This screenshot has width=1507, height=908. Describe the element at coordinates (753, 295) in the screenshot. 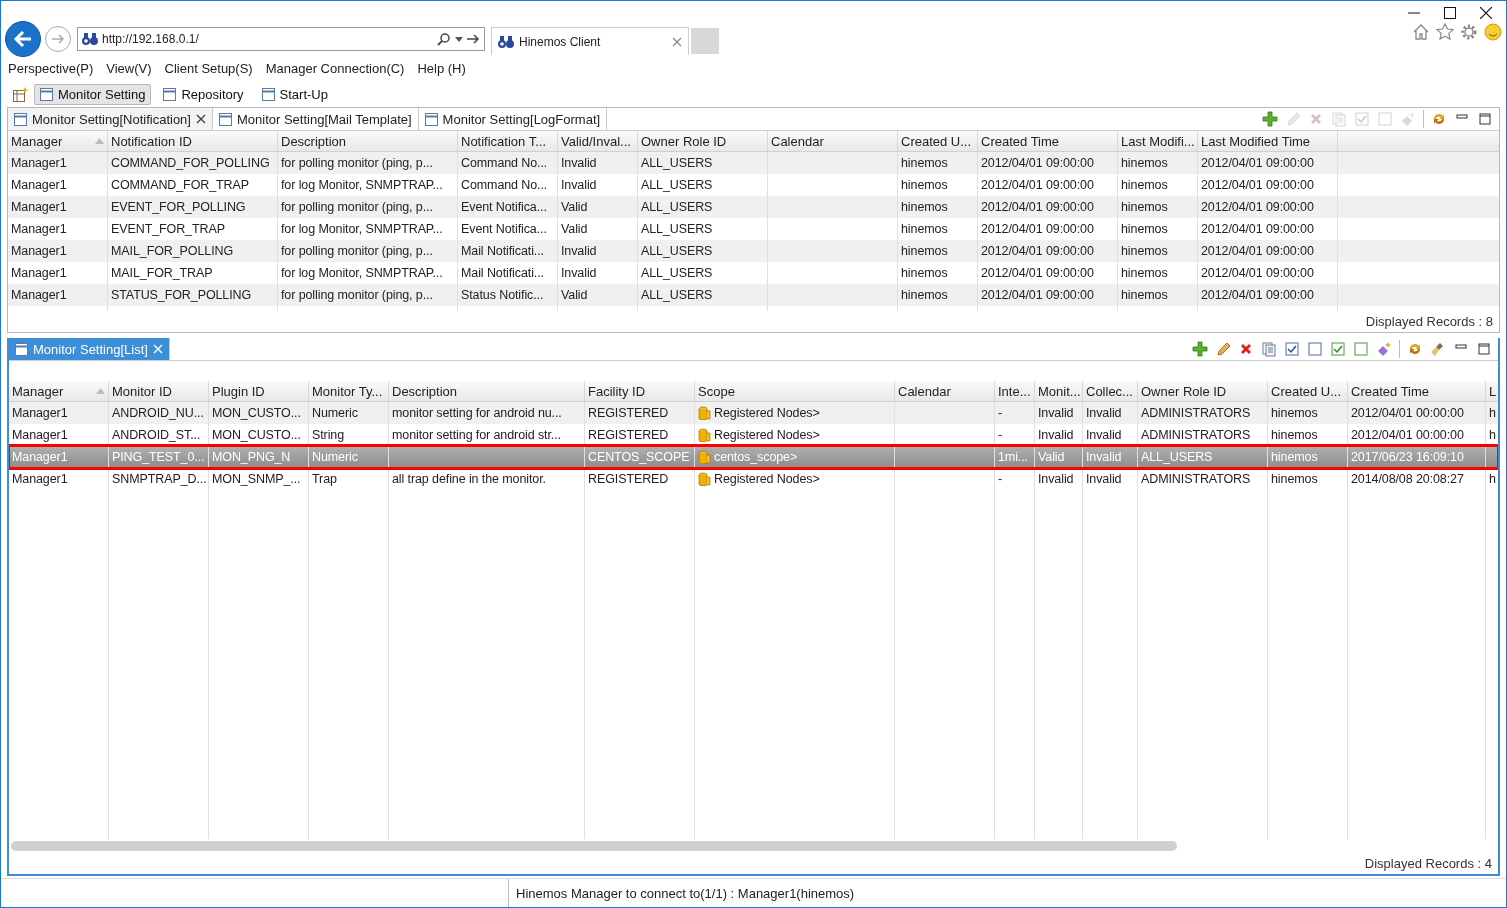

I see `table-row: Manager1 STATUS_FOR_POLLING for polling monitor (ping, p... Status Notific... Valid ALL_USERS hinemos 2012/04/01 09:00:00 hinemos 2012/04/01 09:00:00` at that location.